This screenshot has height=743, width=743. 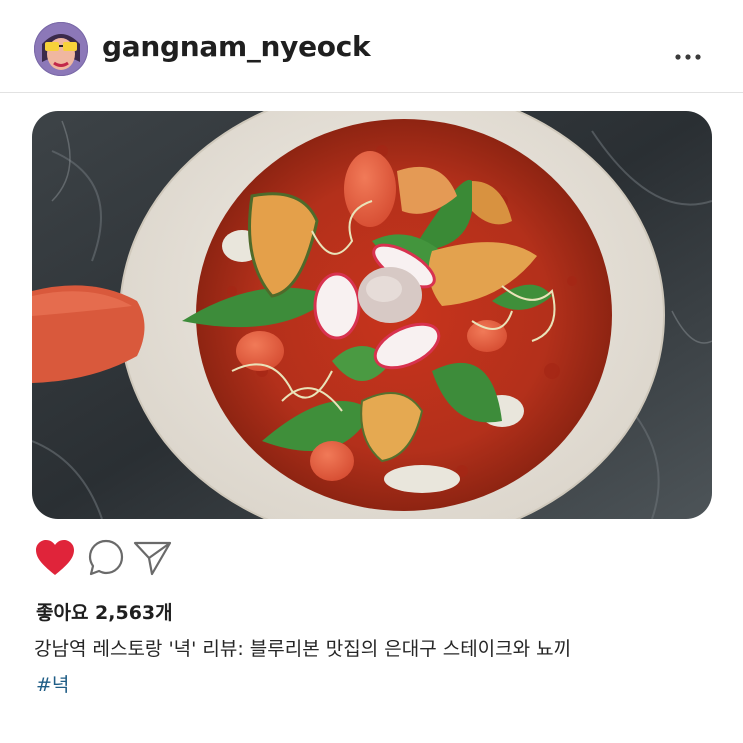 I want to click on heart-icon, so click(x=55, y=558).